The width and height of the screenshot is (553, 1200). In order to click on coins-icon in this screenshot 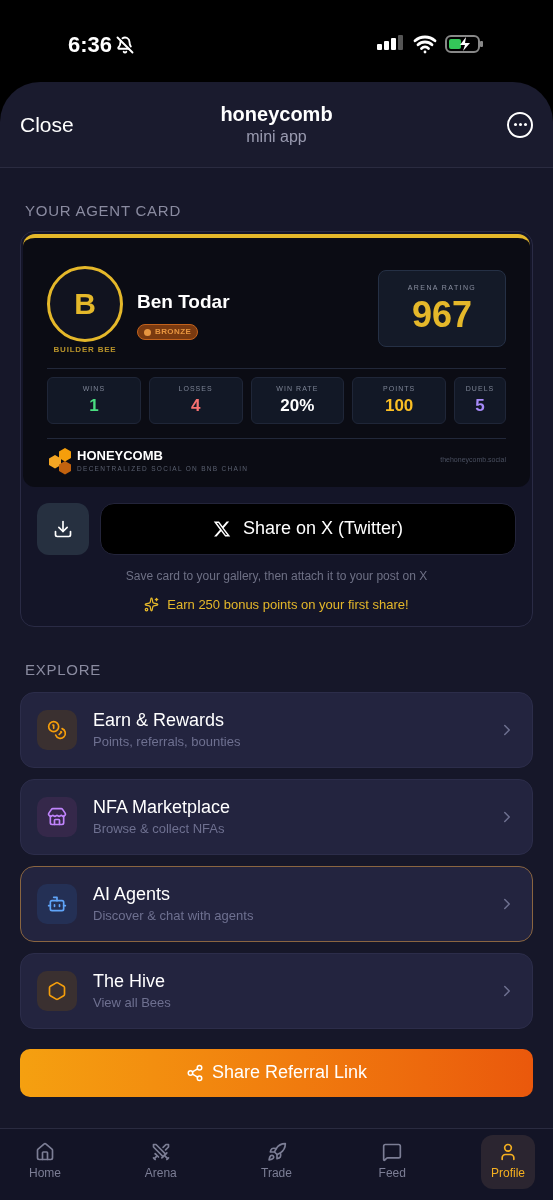, I will do `click(57, 729)`.